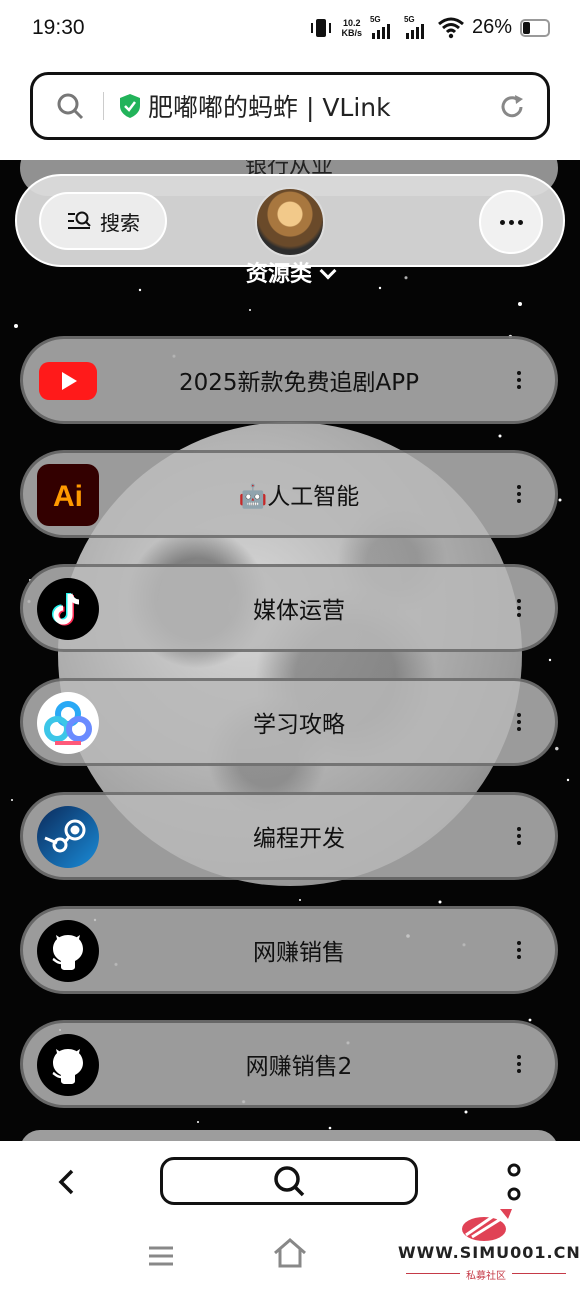  What do you see at coordinates (120, 222) in the screenshot?
I see `search-label: 搜索` at bounding box center [120, 222].